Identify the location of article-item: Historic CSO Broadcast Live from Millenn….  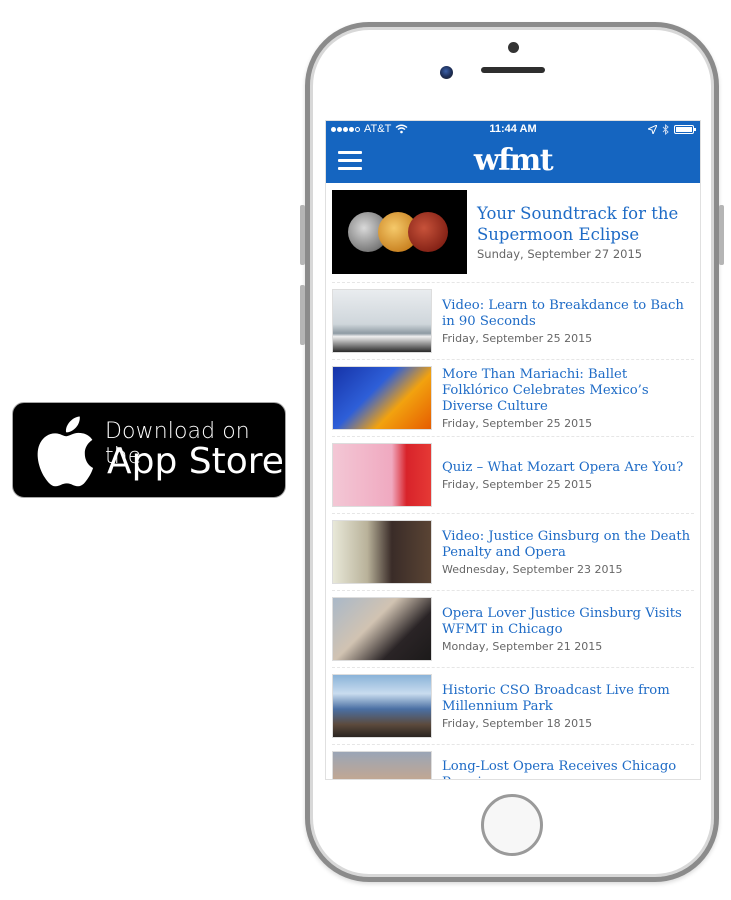
(513, 706).